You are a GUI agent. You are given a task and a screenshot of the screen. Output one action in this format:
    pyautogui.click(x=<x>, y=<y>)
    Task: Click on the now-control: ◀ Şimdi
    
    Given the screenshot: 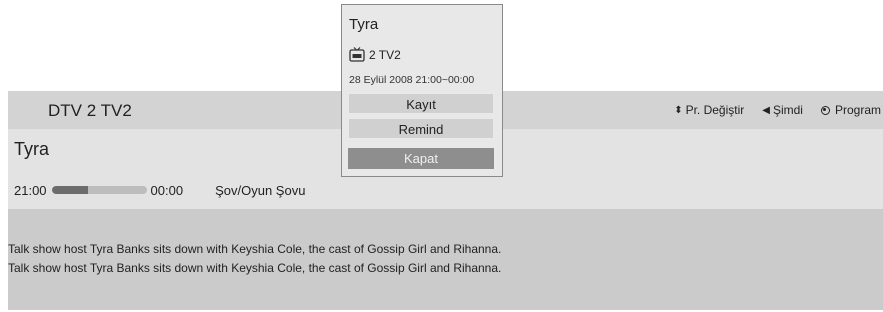 What is the action you would take?
    pyautogui.click(x=782, y=110)
    